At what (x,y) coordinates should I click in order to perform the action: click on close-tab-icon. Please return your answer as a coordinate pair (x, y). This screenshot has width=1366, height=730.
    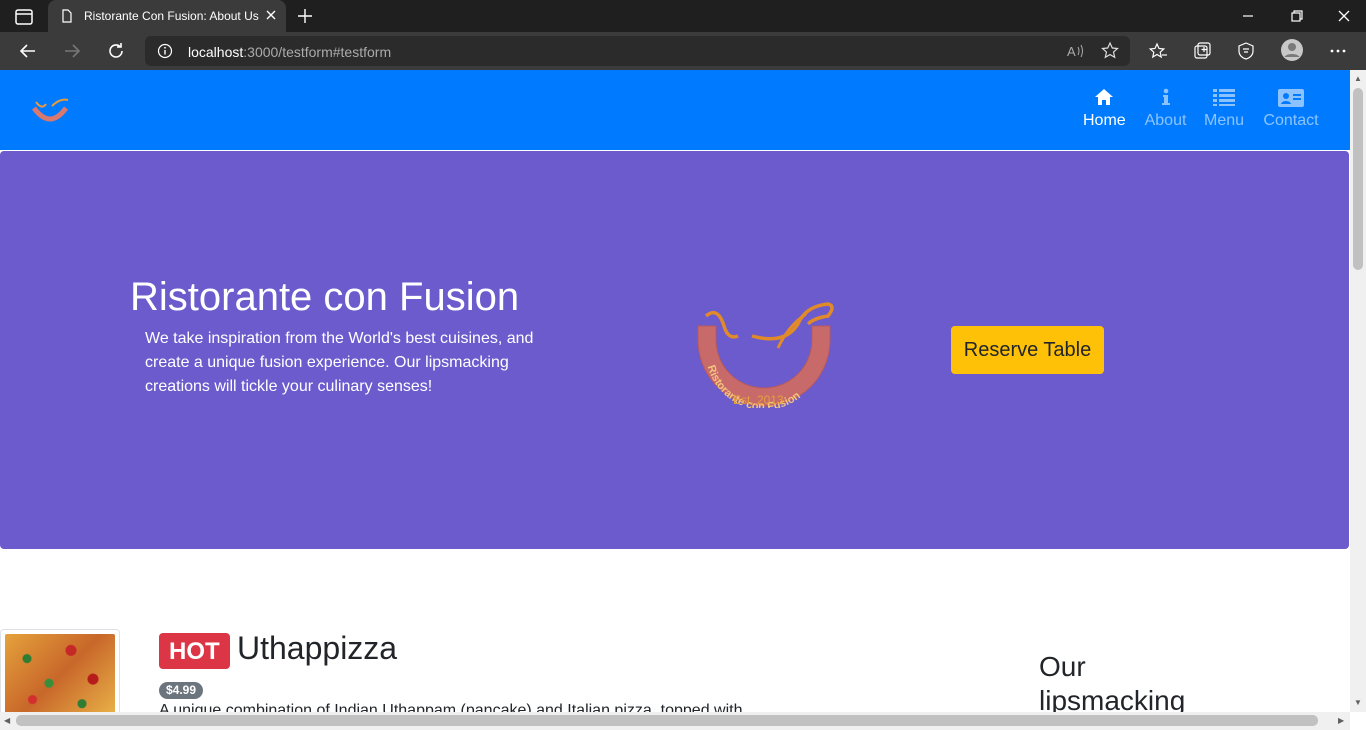
    Looking at the image, I should click on (271, 15).